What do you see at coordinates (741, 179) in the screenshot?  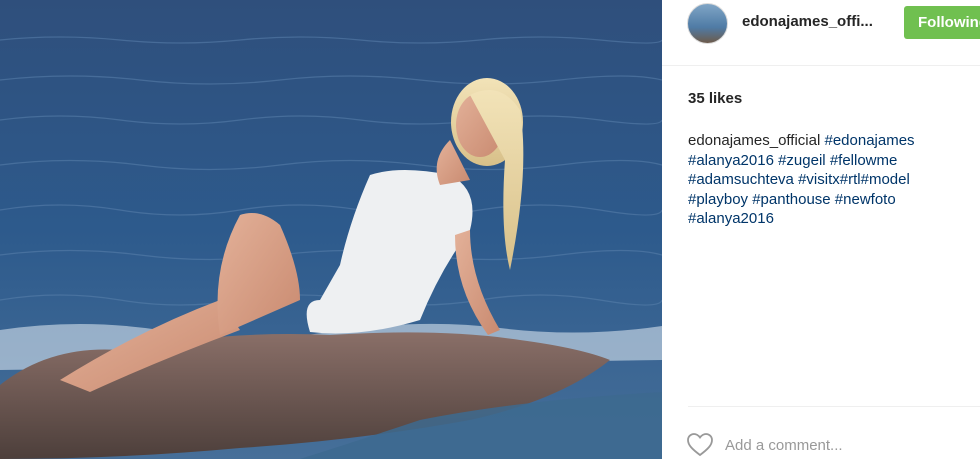 I see `hashtag: #adamsuchteva` at bounding box center [741, 179].